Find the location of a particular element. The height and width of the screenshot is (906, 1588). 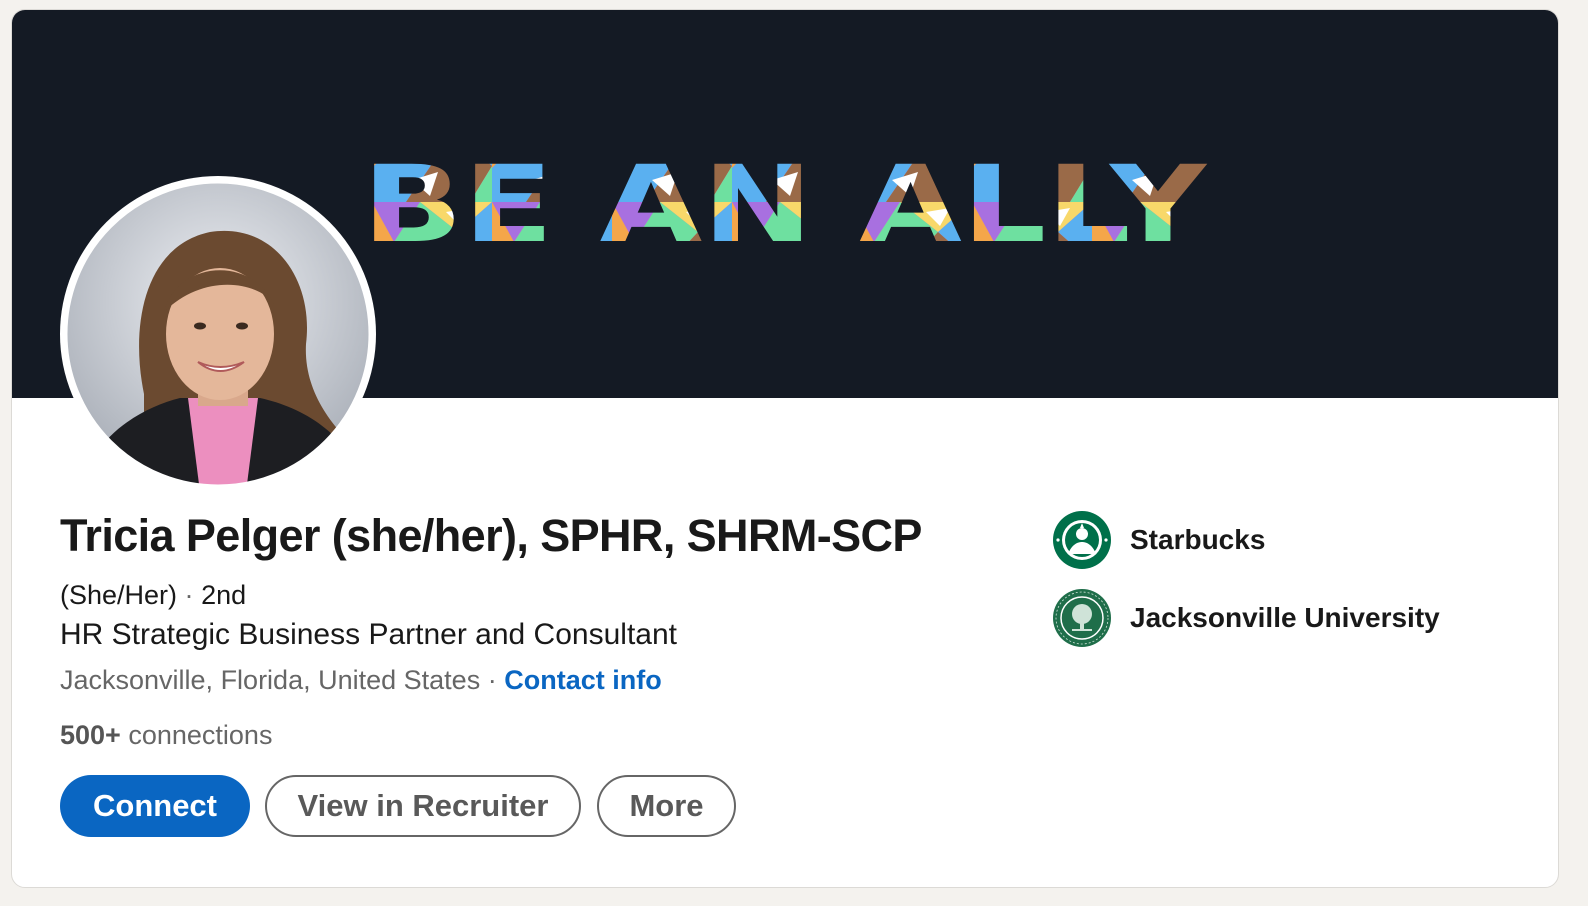

org-starbucks: Starbucks is located at coordinates (1158, 540).